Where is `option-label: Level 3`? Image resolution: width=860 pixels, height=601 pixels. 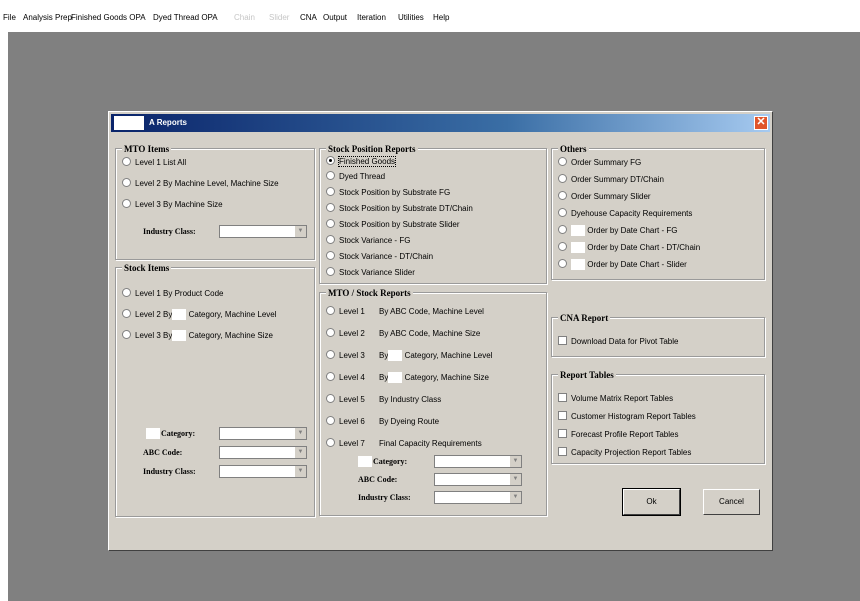 option-label: Level 3 is located at coordinates (352, 355).